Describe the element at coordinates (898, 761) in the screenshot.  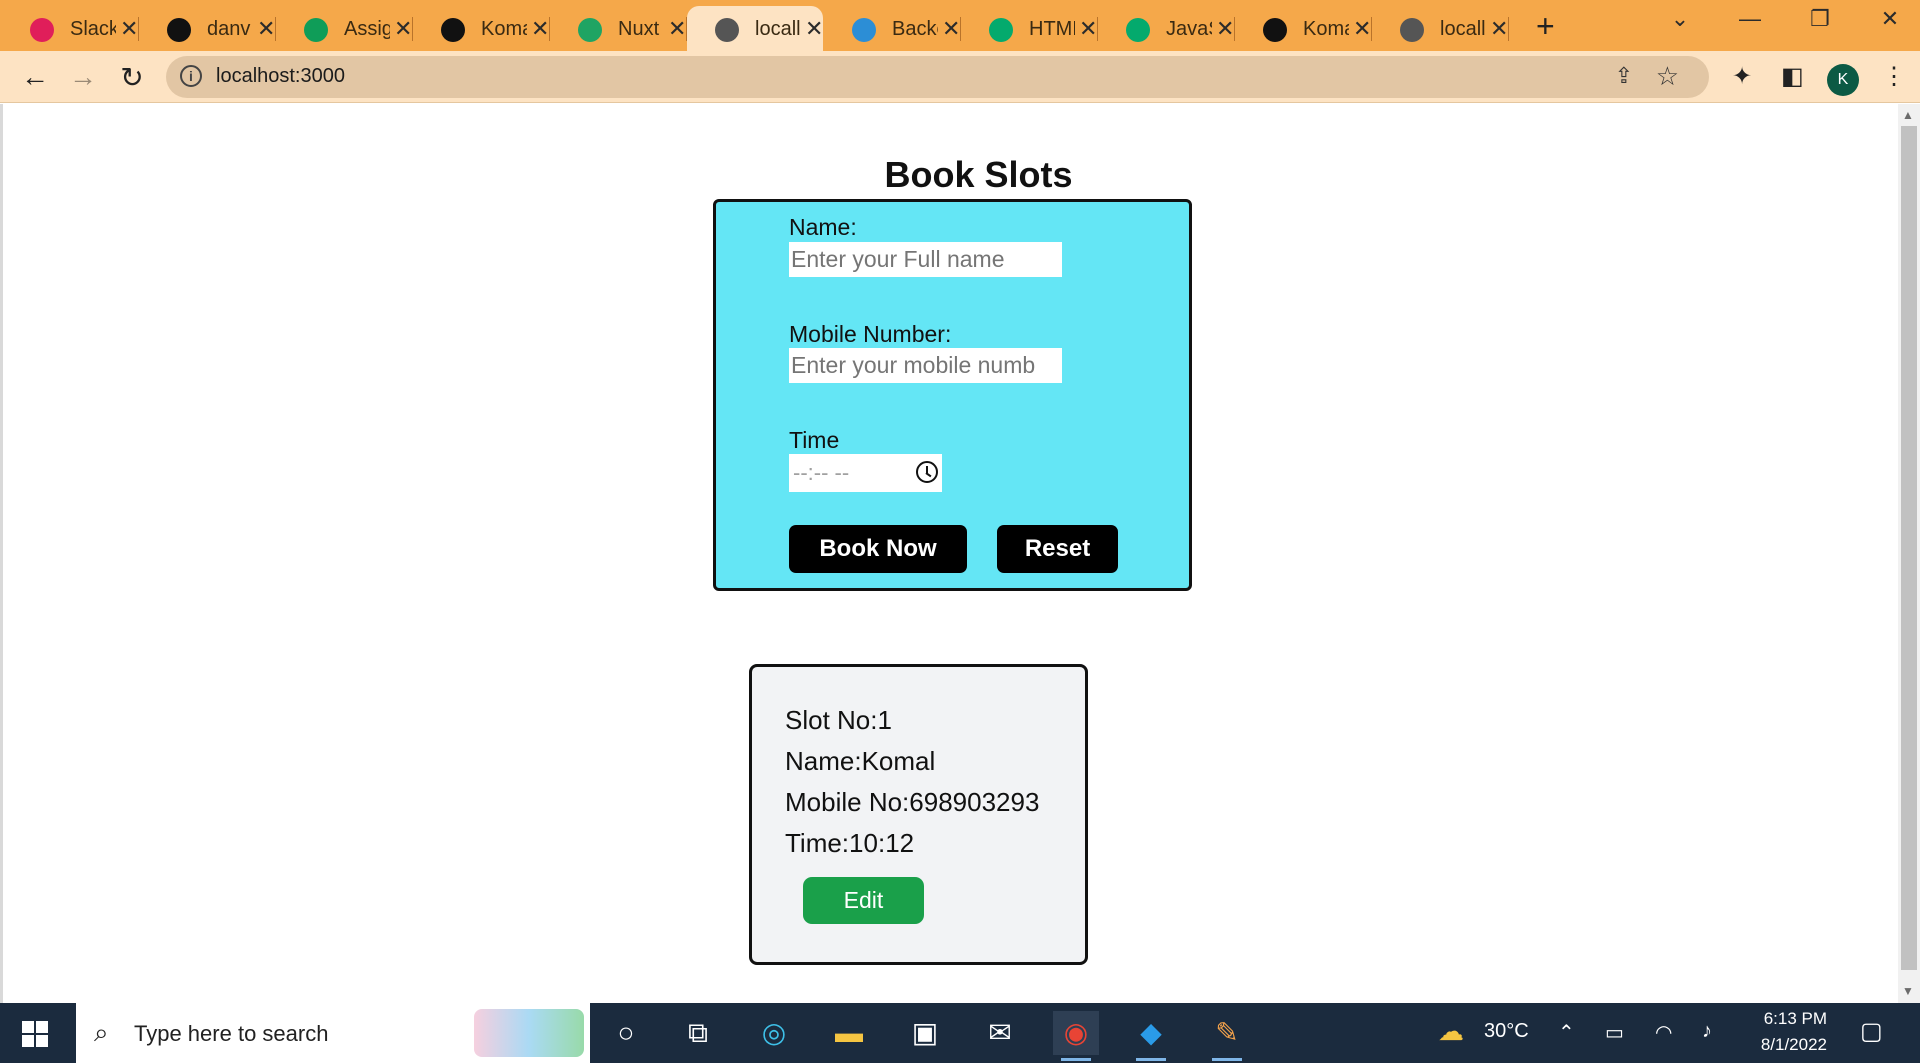
I see `slot-name-value: Komal` at that location.